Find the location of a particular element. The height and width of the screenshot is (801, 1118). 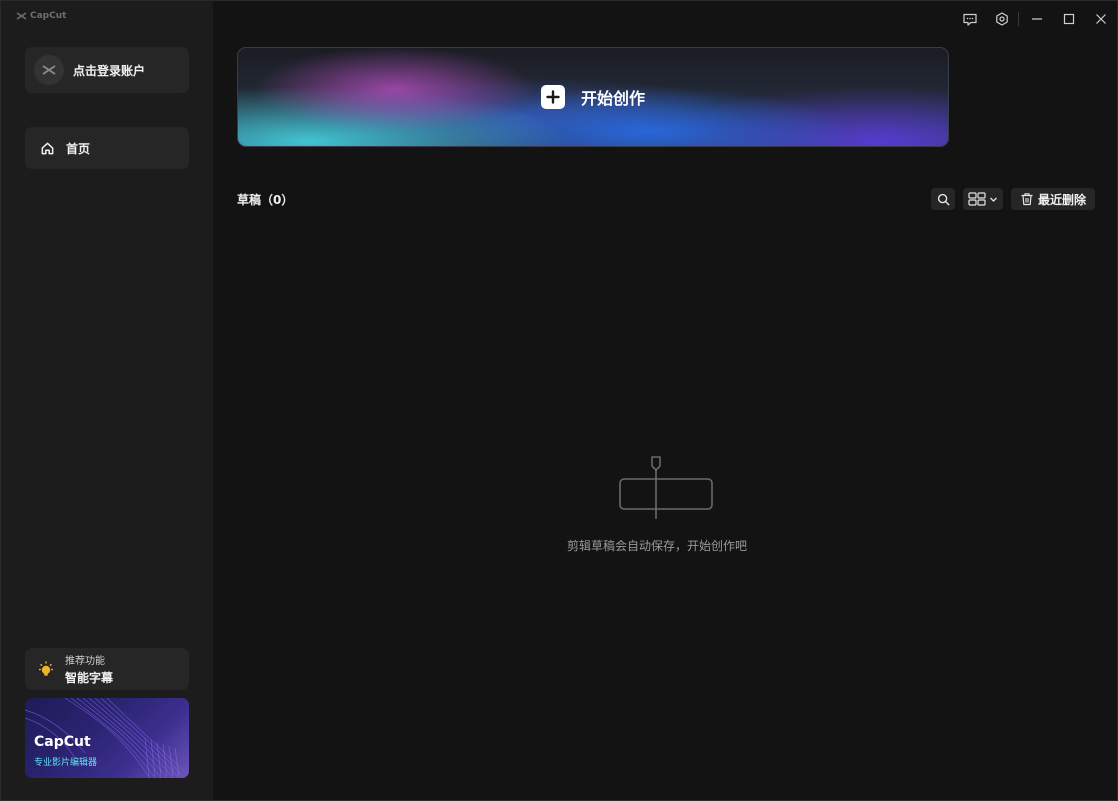

settings-icon is located at coordinates (1002, 19).